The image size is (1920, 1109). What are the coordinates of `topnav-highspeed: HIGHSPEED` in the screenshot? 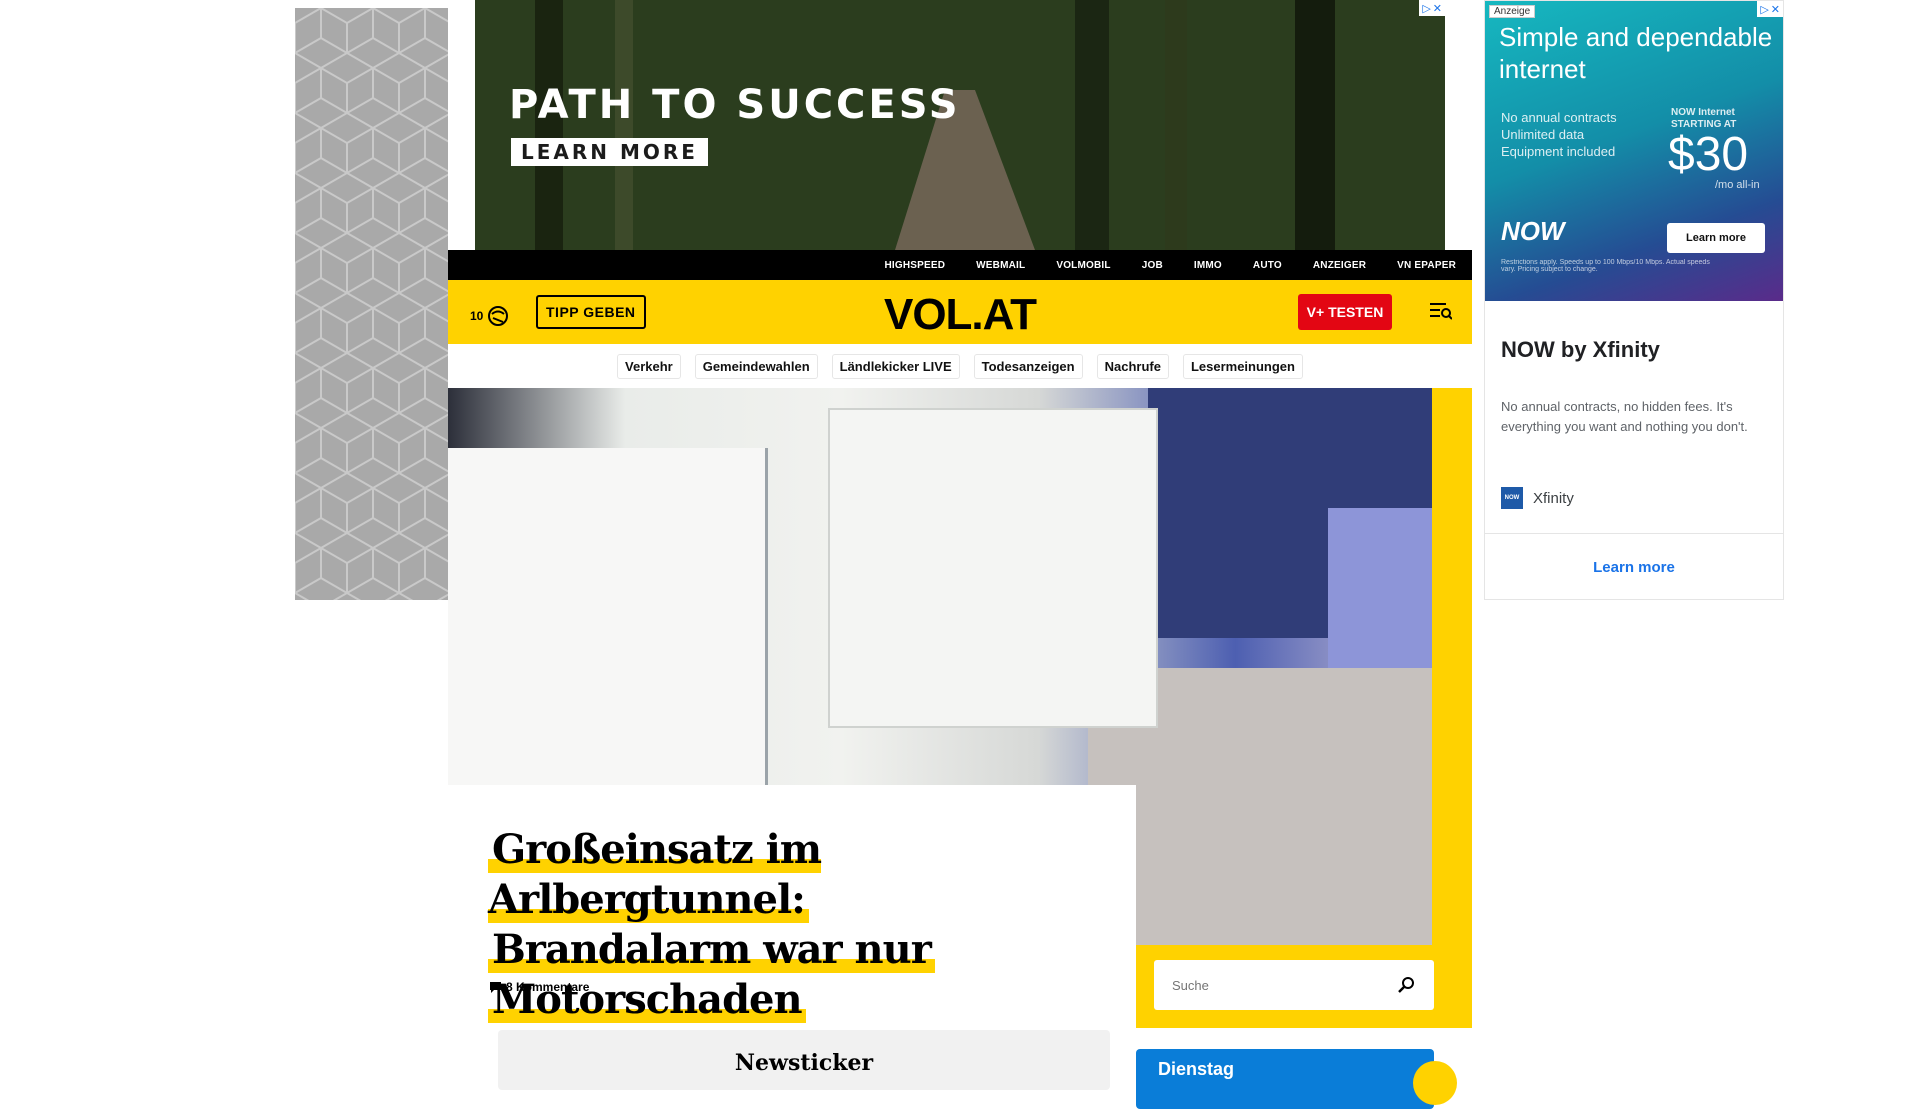 It's located at (914, 265).